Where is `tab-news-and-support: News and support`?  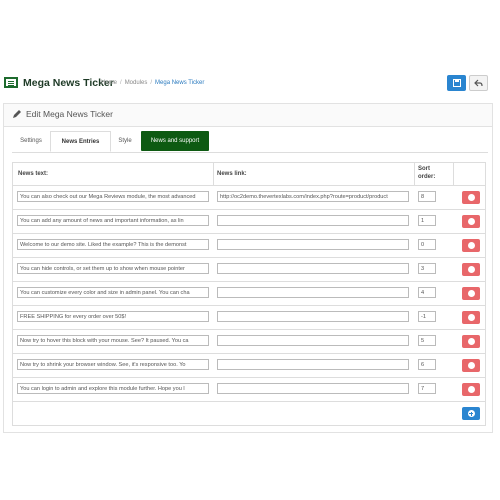
tab-news-and-support: News and support is located at coordinates (175, 141).